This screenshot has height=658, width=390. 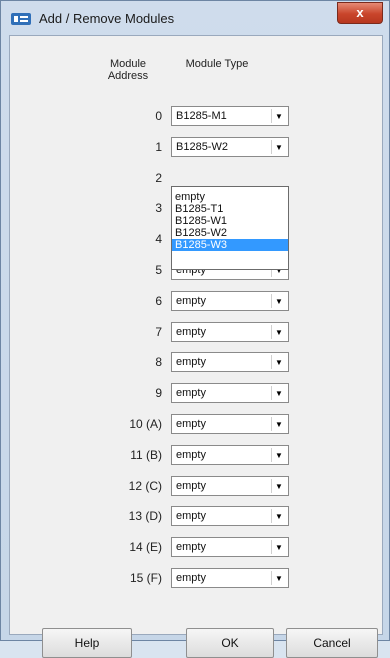 What do you see at coordinates (360, 13) in the screenshot?
I see `close-button: x` at bounding box center [360, 13].